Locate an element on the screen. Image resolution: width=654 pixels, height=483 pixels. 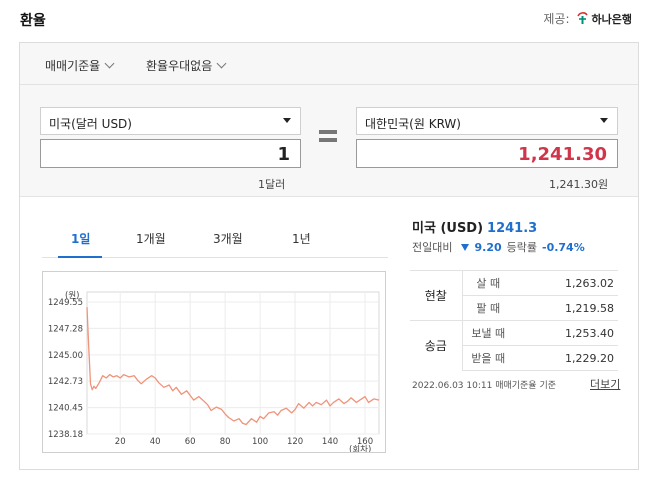
more-link: 더보기 is located at coordinates (605, 384).